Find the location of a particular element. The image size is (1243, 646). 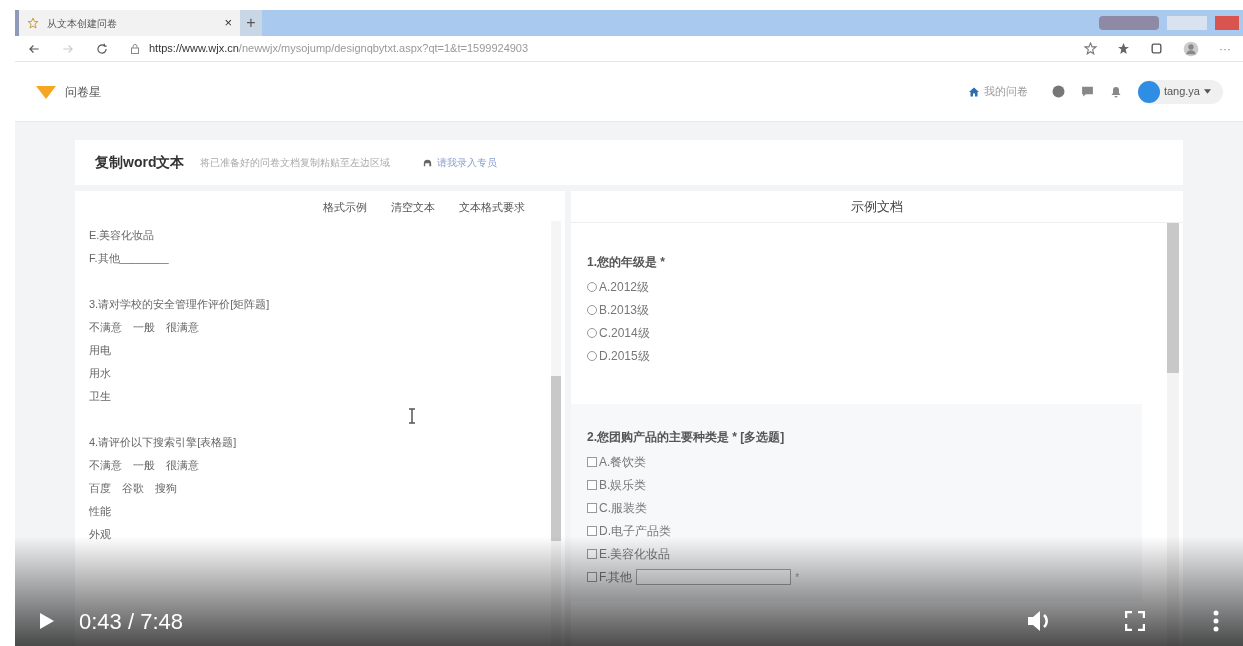

option-label: A.2012级 is located at coordinates (624, 287).